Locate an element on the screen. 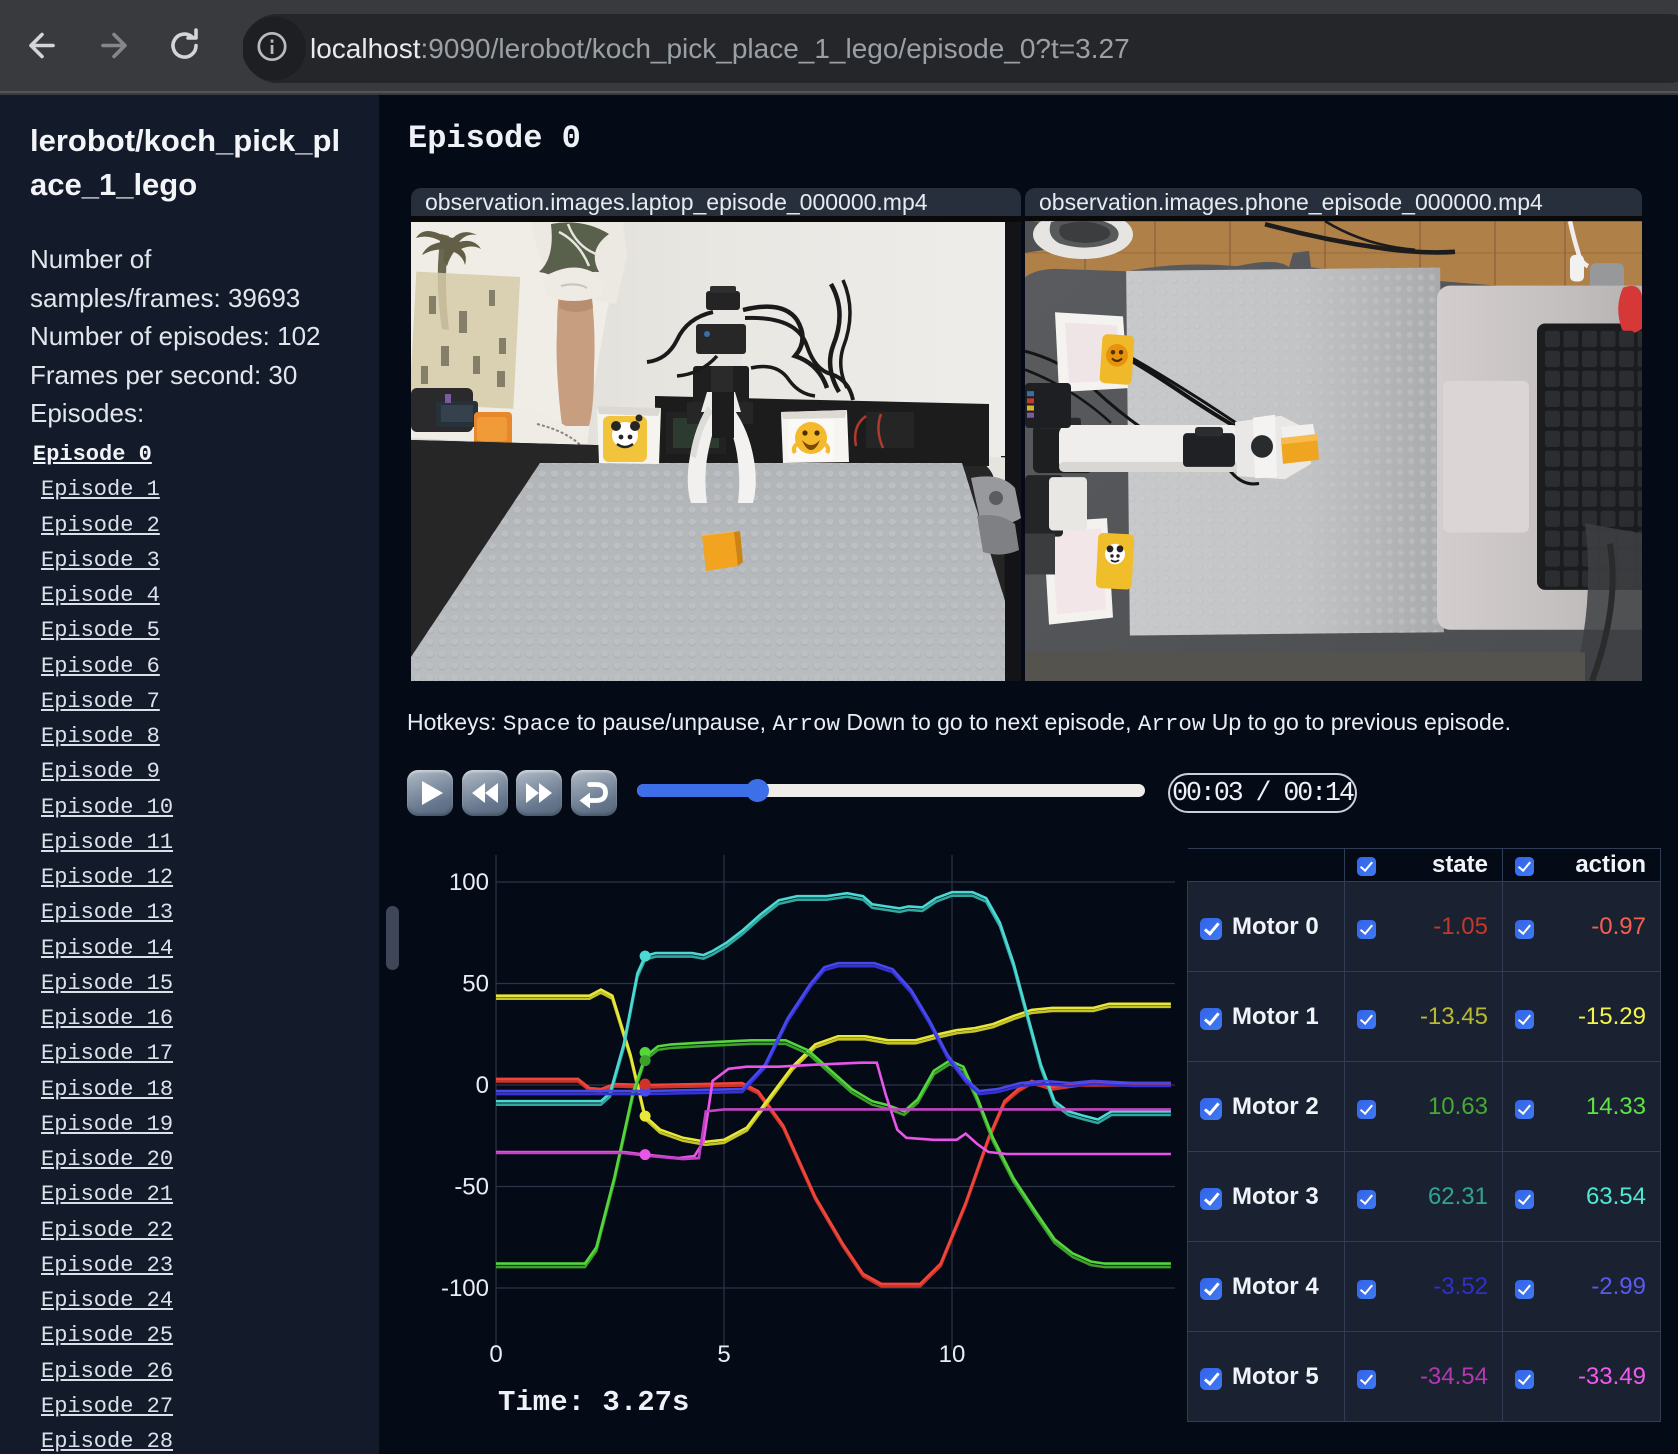 The height and width of the screenshot is (1454, 1678). svg-text: Time: 3.27s is located at coordinates (593, 1402).